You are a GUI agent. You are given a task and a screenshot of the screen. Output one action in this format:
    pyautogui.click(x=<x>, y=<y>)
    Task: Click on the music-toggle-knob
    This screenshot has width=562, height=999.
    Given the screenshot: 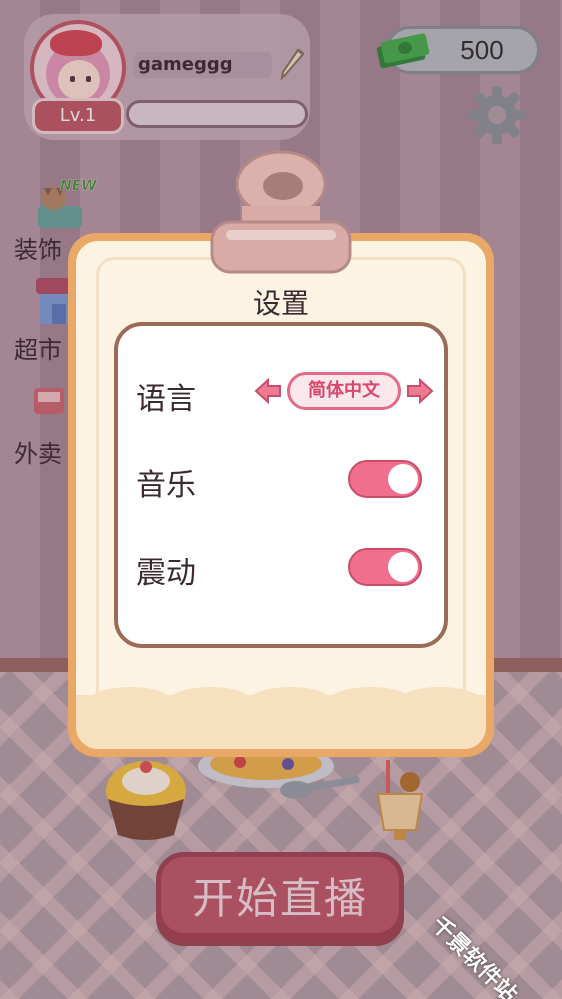 What is the action you would take?
    pyautogui.click(x=403, y=479)
    